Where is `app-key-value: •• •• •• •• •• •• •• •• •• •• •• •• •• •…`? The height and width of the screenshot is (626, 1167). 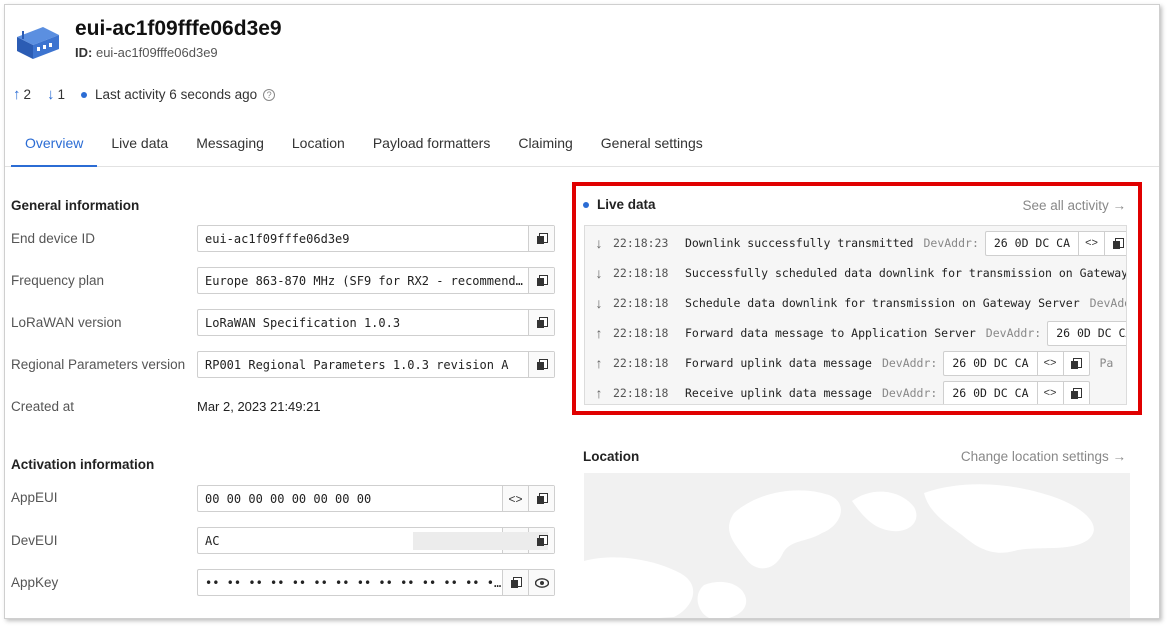
app-key-value: •• •• •• •• •• •• •• •• •• •• •• •• •• •… is located at coordinates (350, 583).